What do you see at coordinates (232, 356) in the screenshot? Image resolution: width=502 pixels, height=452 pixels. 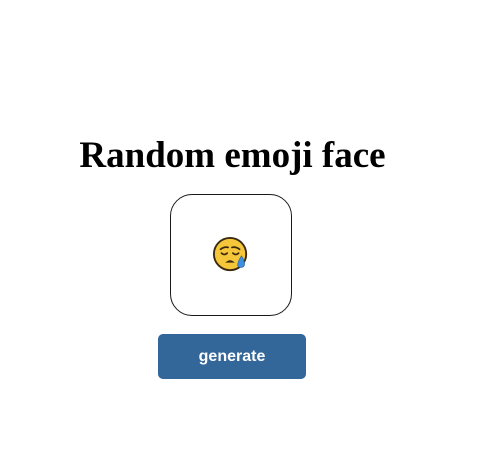 I see `generate-button: generate` at bounding box center [232, 356].